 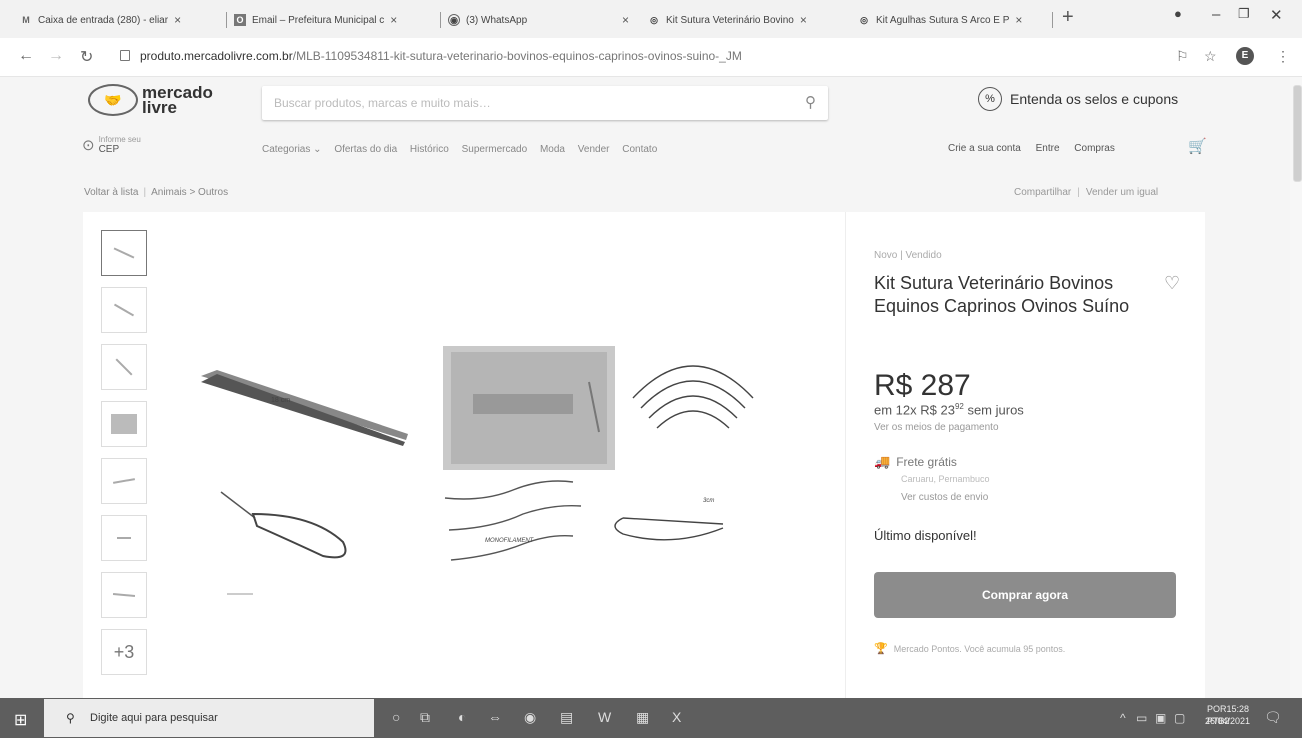 I want to click on taskbar-search: ⚲ Digite aqui para pesquisar, so click(x=209, y=718).